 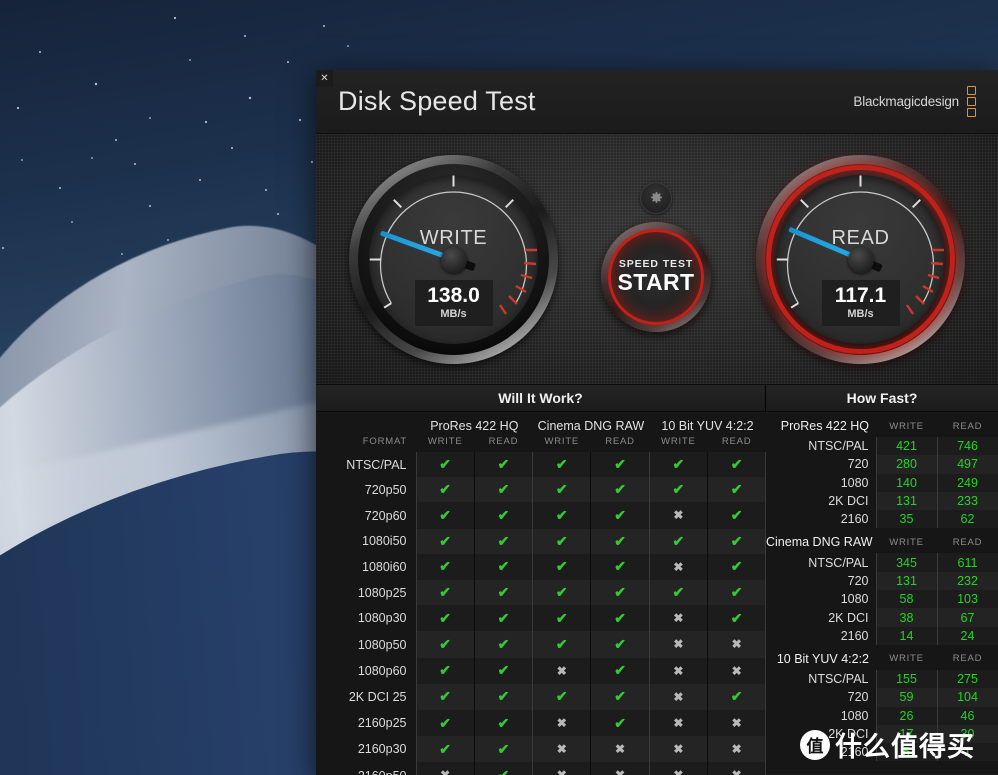 I want to click on format-label: 1080p60, so click(x=366, y=670).